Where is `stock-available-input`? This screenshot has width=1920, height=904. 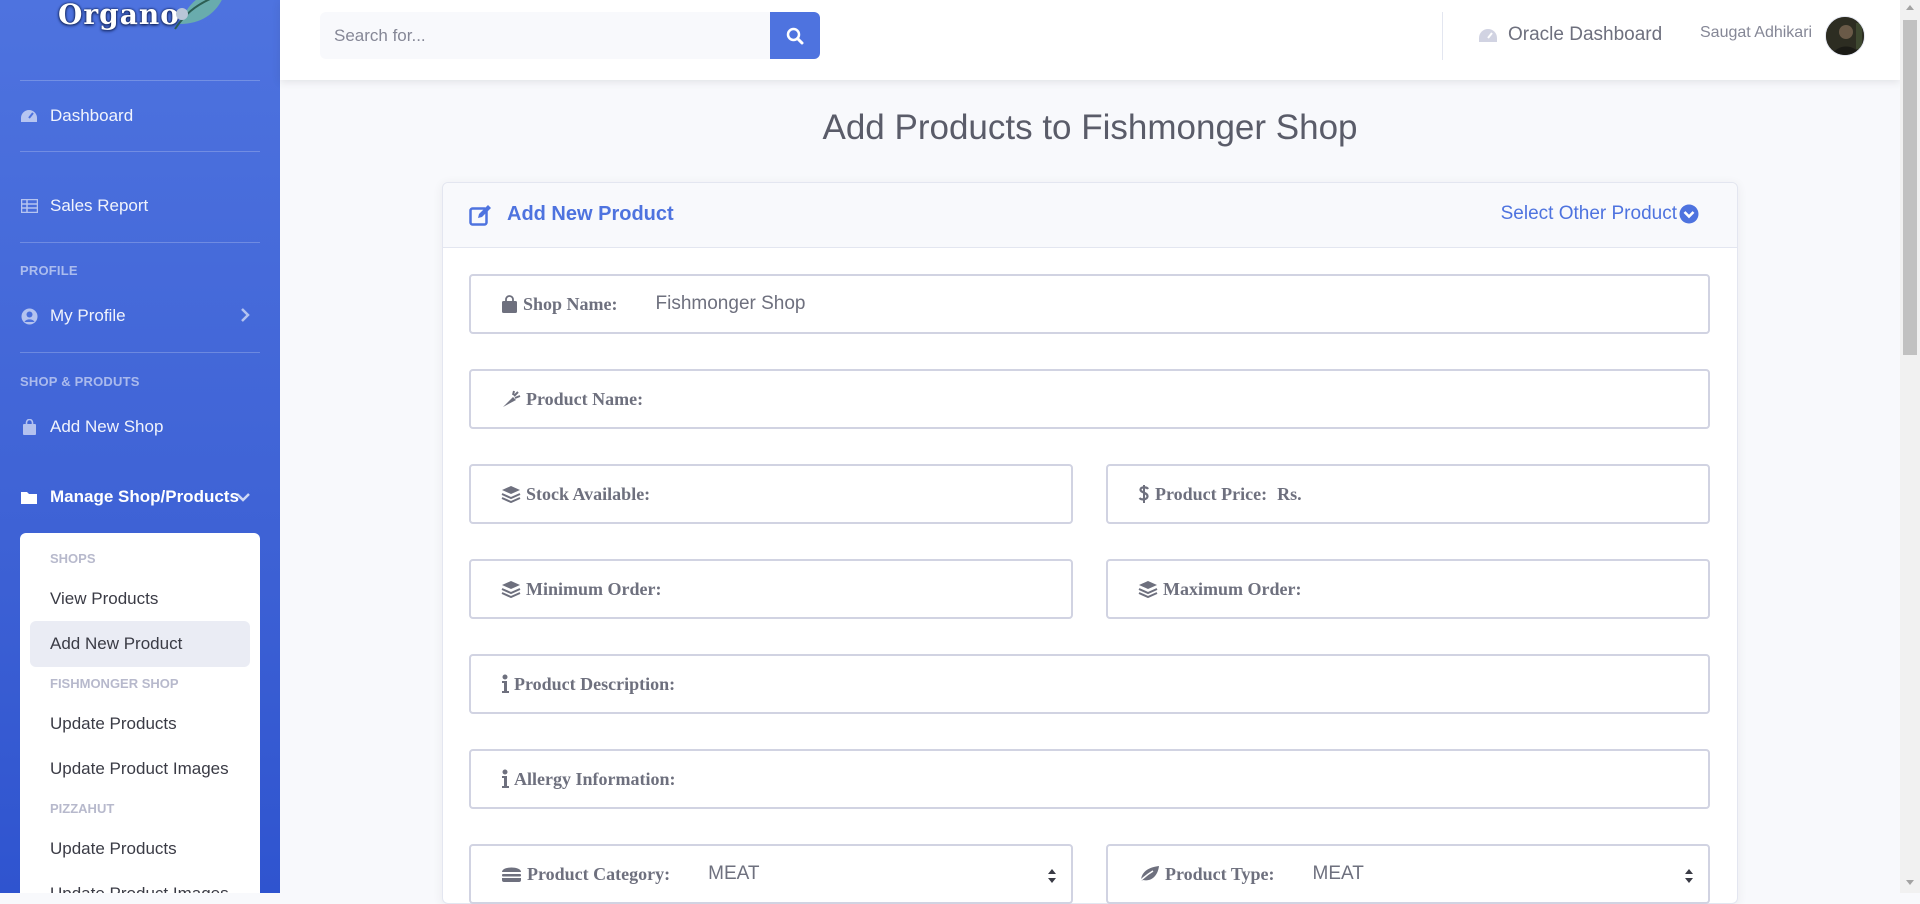
stock-available-input is located at coordinates (870, 494).